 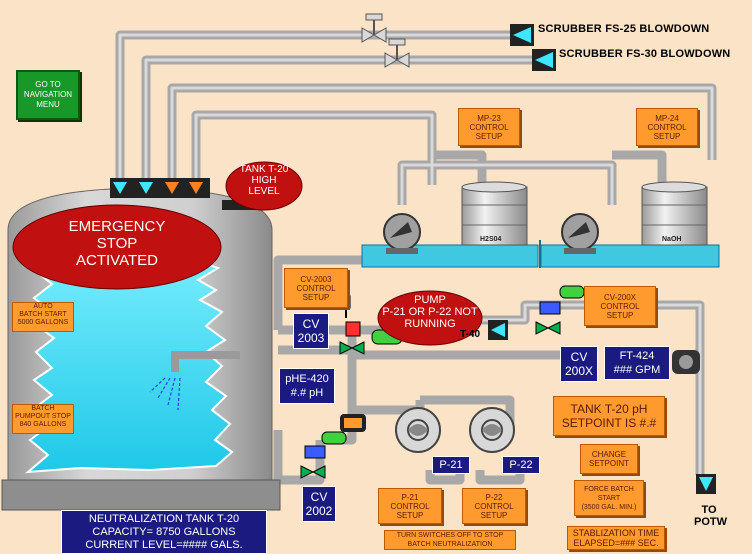 I want to click on go-to-navigation-button: GO TO NAVIGATION MENU, so click(x=48, y=95).